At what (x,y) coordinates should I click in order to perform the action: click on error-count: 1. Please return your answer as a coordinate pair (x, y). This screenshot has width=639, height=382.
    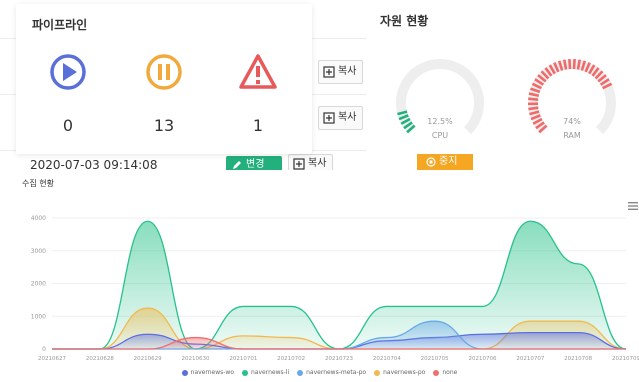
    Looking at the image, I should click on (258, 125).